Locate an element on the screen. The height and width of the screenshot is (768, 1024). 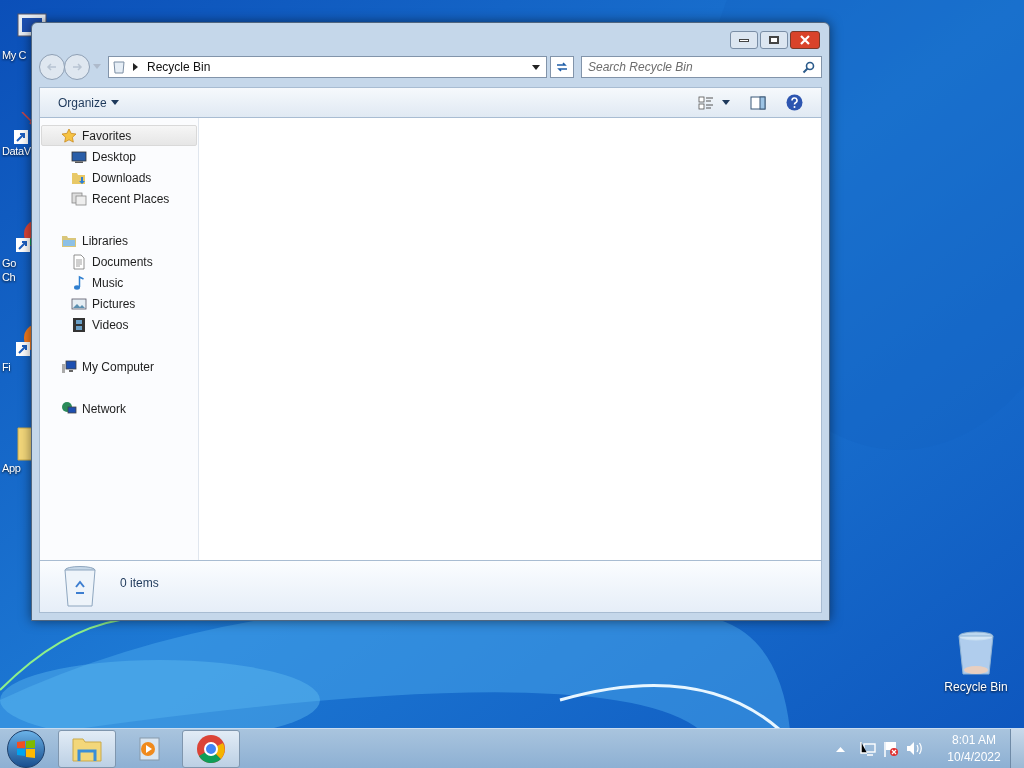
address-bar: Recycle Bin is located at coordinates (327, 67).